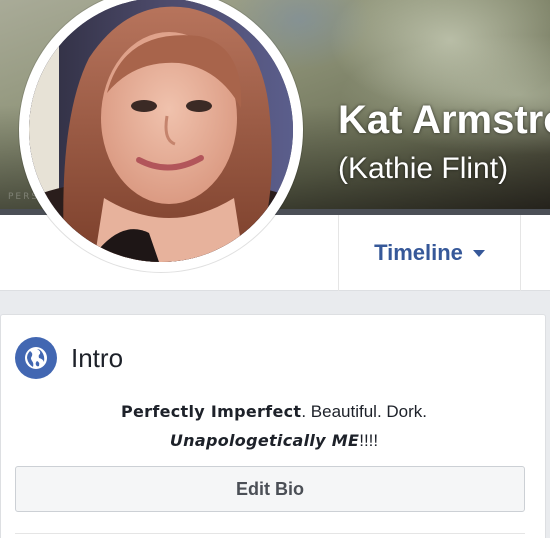 This screenshot has height=538, width=550. I want to click on intro-header: Intro, so click(69, 358).